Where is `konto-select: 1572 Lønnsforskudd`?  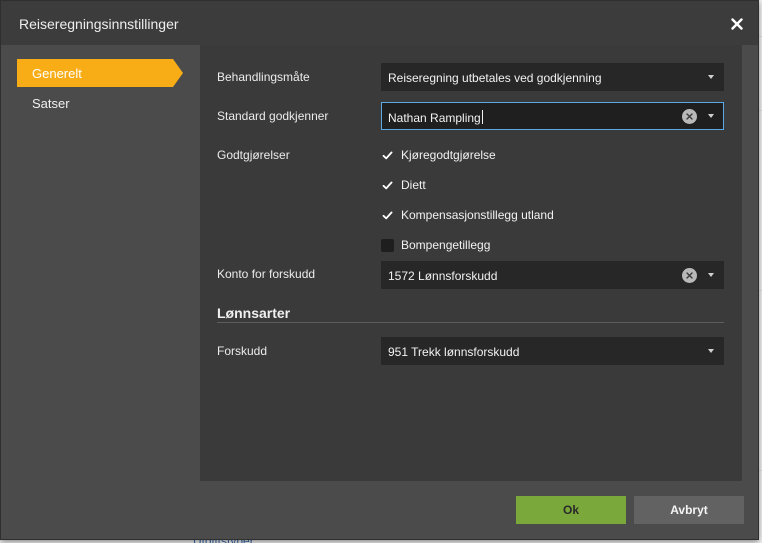 konto-select: 1572 Lønnsforskudd is located at coordinates (552, 275).